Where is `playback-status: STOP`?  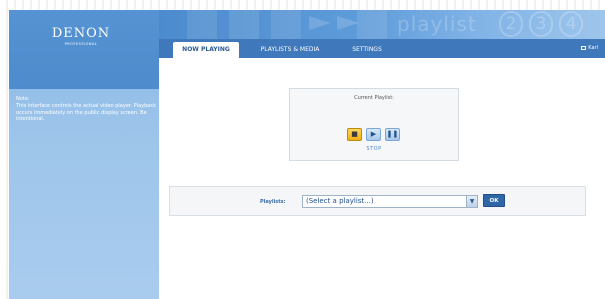
playback-status: STOP is located at coordinates (374, 149).